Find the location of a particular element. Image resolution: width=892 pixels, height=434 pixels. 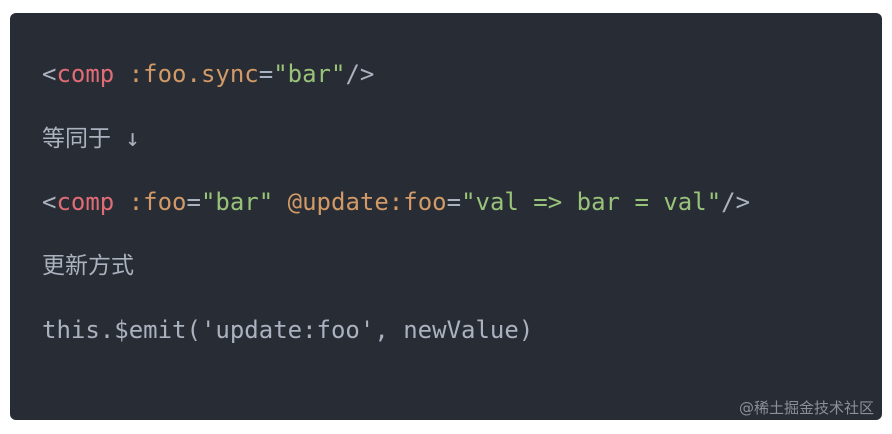

event-binding-name: @update:foo is located at coordinates (367, 202).